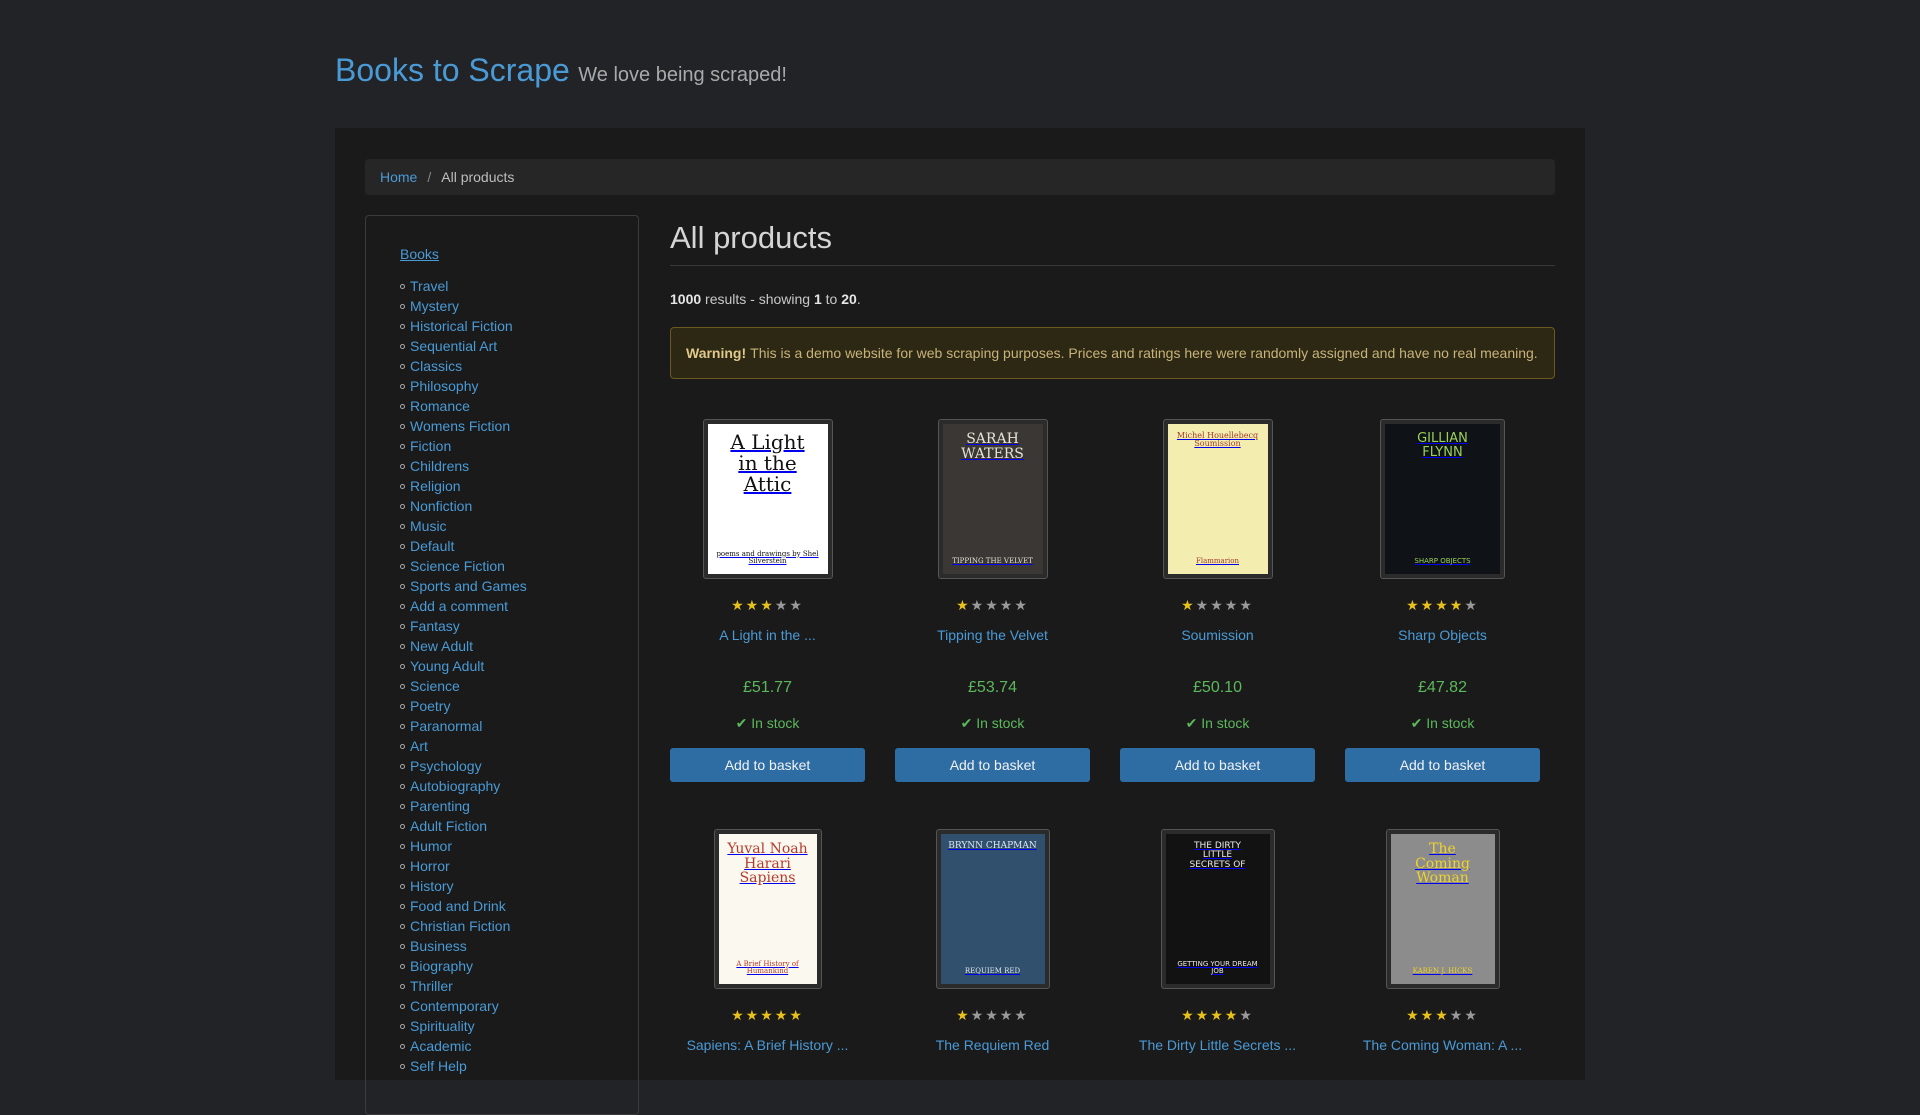  Describe the element at coordinates (431, 846) in the screenshot. I see `sidebar-category-link: Humor` at that location.